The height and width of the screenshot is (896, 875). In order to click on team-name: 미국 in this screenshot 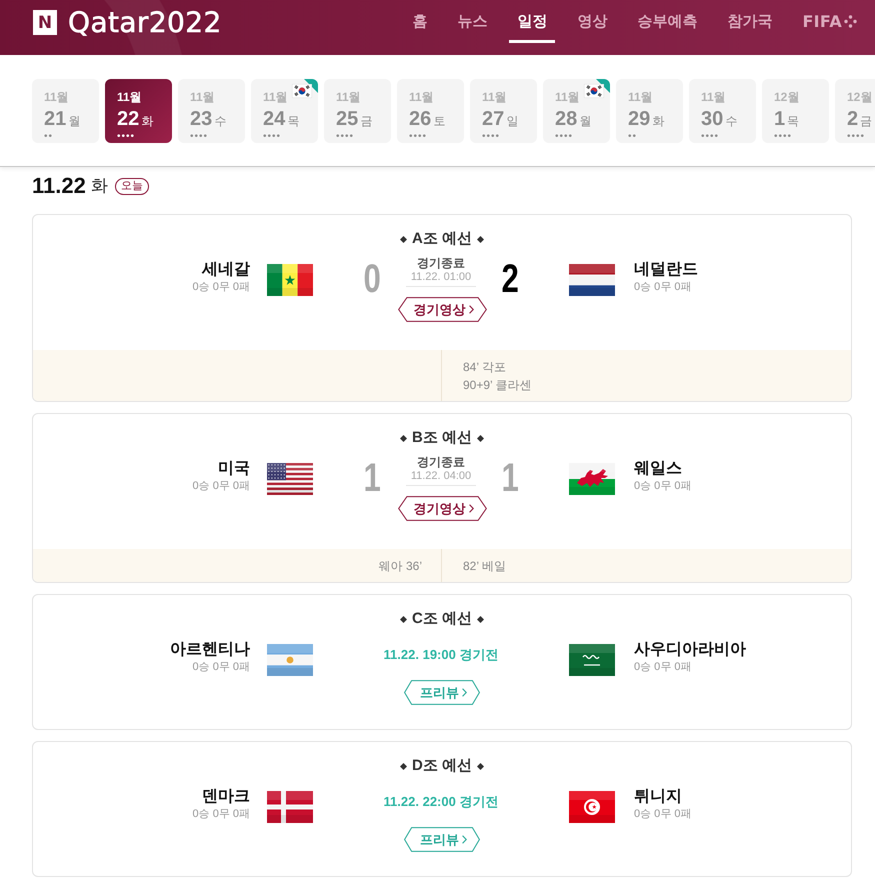, I will do `click(234, 469)`.